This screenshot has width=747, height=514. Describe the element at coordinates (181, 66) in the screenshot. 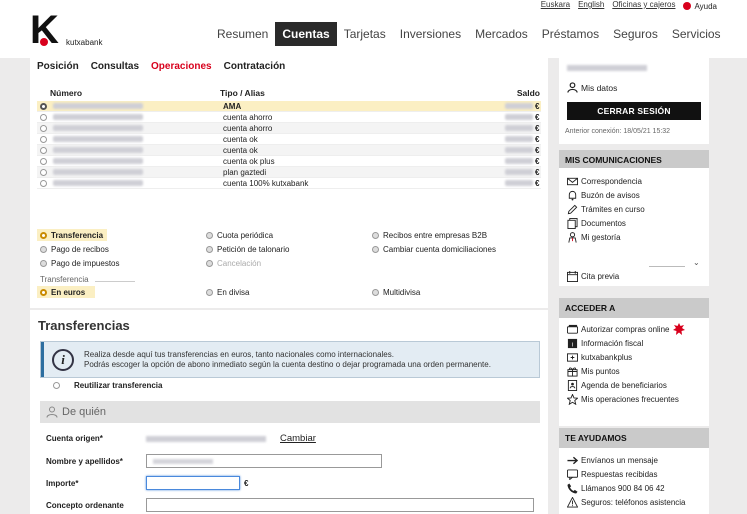

I see `tab-operaciones: Operaciones` at that location.